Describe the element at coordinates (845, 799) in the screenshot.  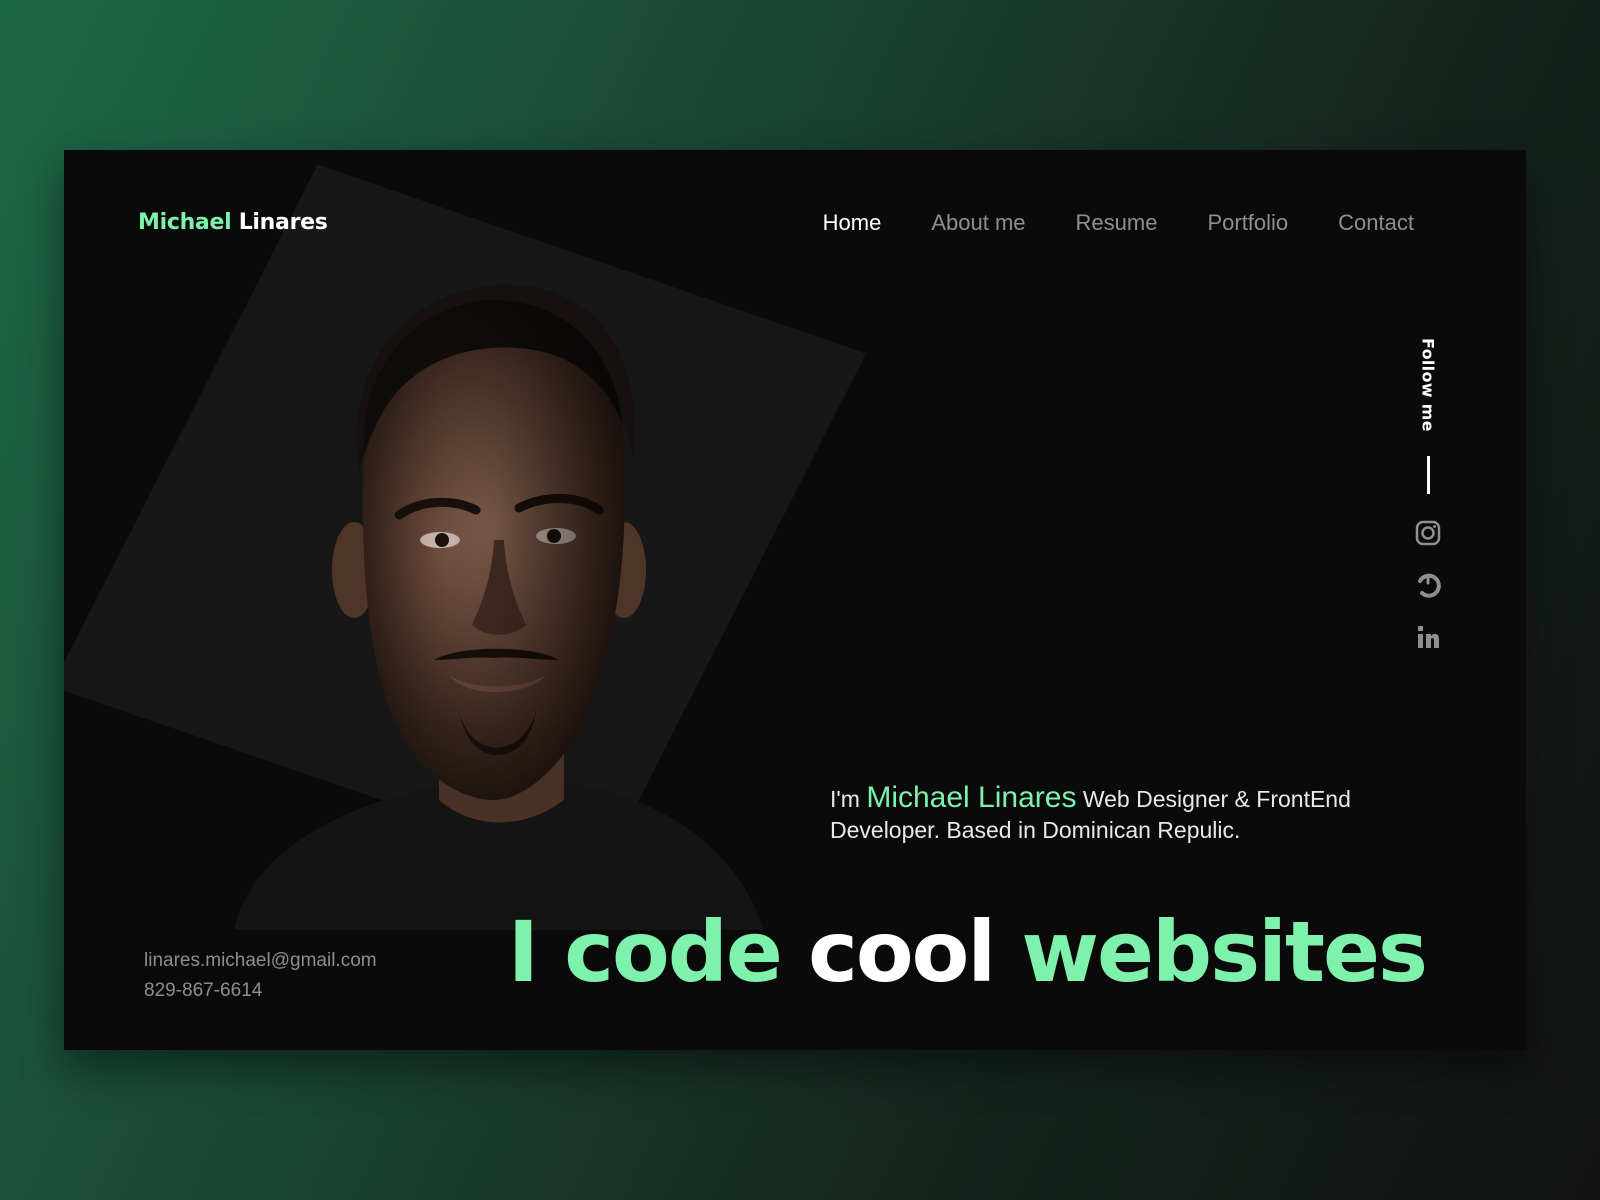
I see `intro-prefix: I'm` at that location.